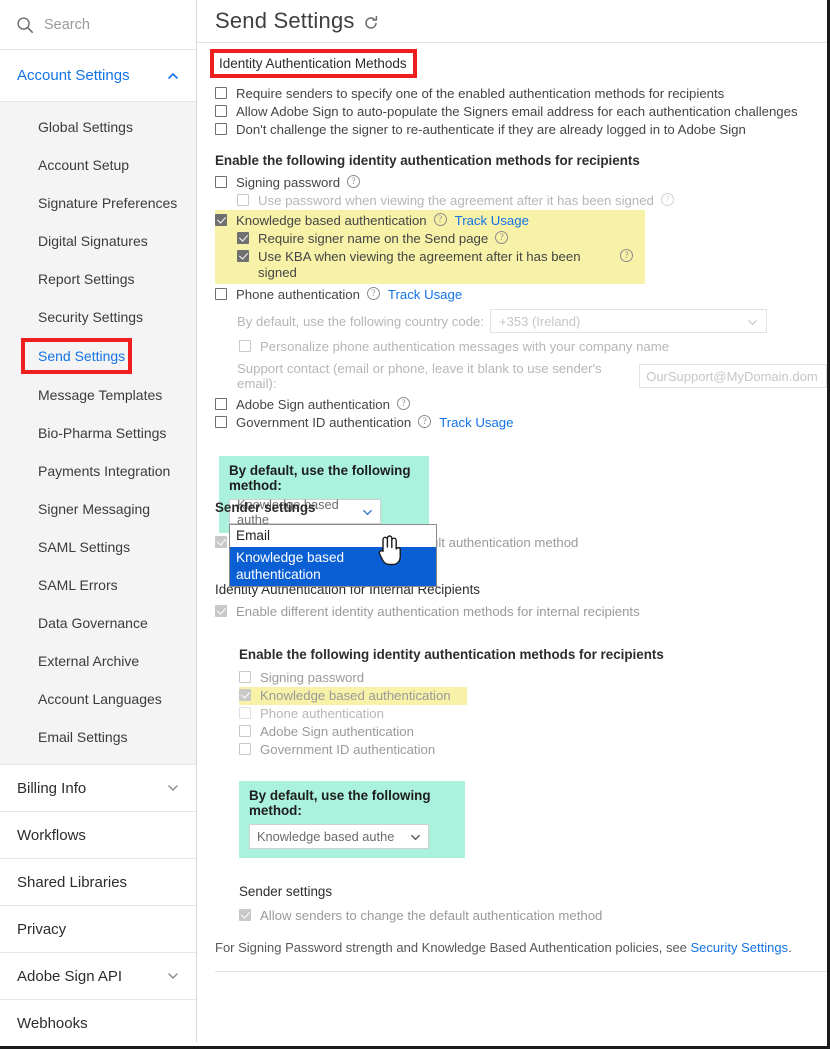 This screenshot has height=1049, width=830. Describe the element at coordinates (98, 737) in the screenshot. I see `sidebar-item-email-settings: Email Settings` at that location.